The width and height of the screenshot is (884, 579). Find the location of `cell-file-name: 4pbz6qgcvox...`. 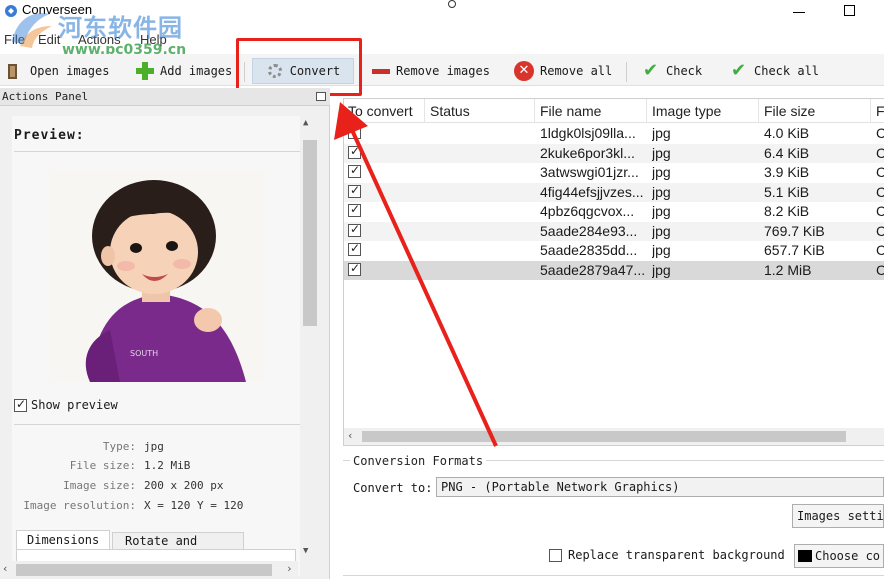

cell-file-name: 4pbz6qgcvox... is located at coordinates (587, 211).